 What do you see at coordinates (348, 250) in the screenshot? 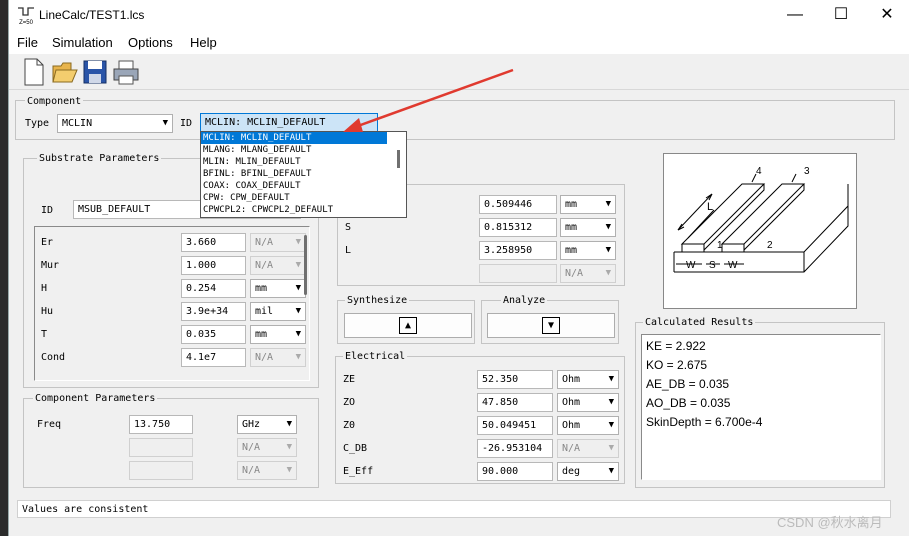
I see `physical-l-label: L` at bounding box center [348, 250].